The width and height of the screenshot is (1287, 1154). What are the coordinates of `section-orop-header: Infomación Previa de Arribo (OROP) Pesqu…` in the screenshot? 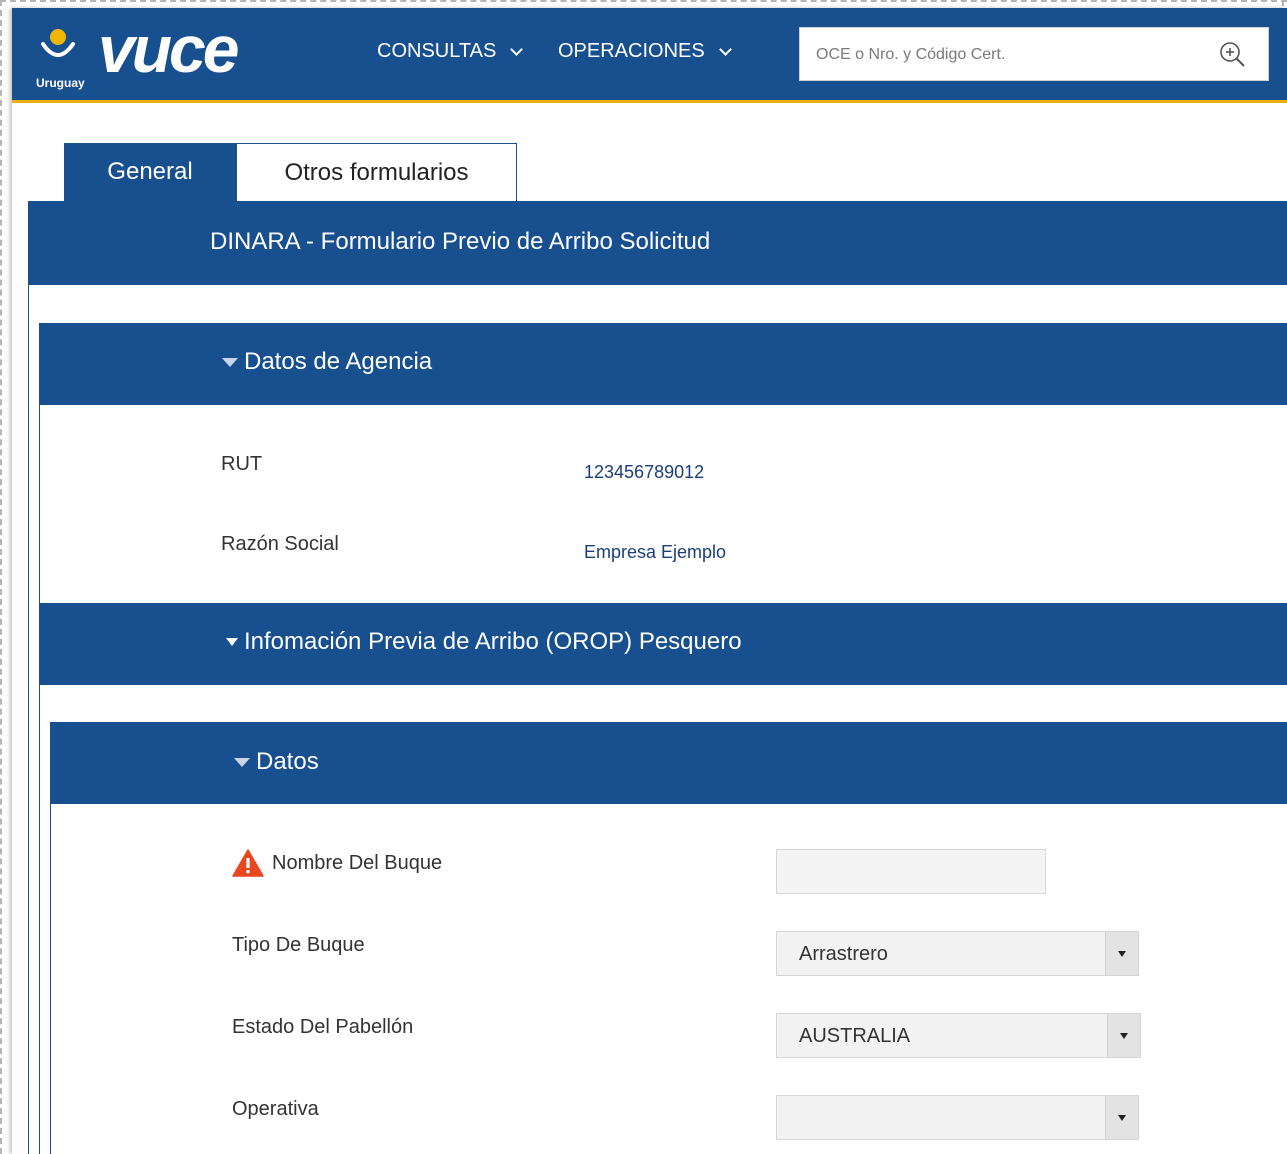 It's located at (484, 642).